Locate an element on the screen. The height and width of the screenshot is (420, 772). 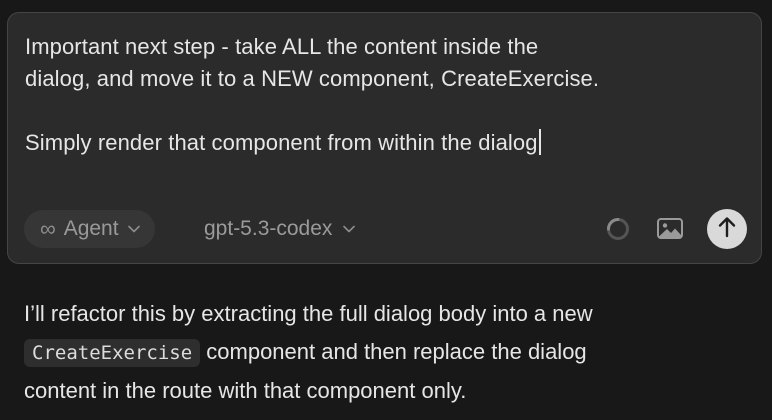
prompt-blank-line is located at coordinates (385, 111).